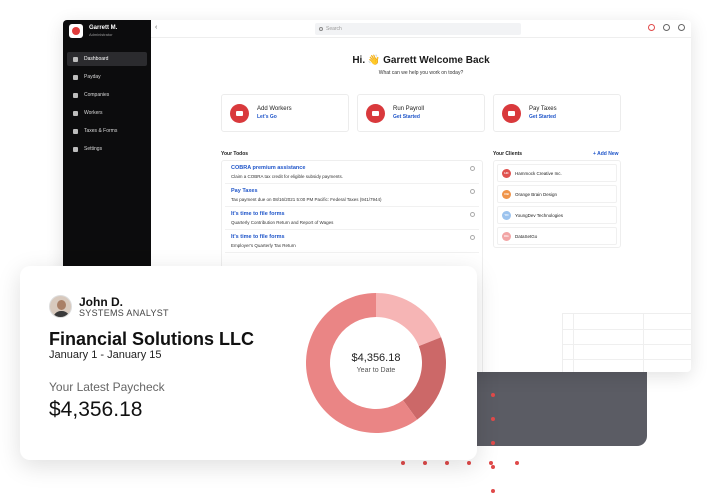 This screenshot has width=712, height=493. I want to click on payday-icon, so click(75, 77).